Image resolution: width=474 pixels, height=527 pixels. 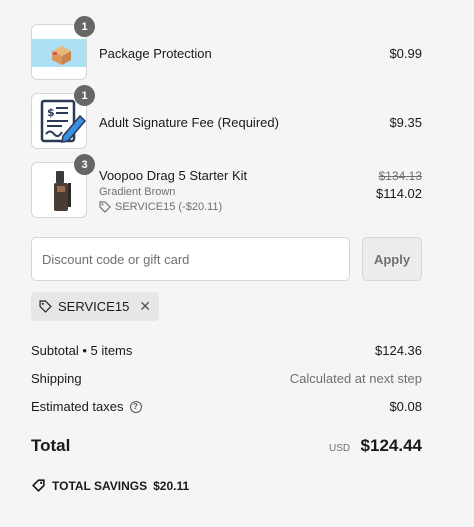 I want to click on quantity-badge: 3, so click(x=84, y=164).